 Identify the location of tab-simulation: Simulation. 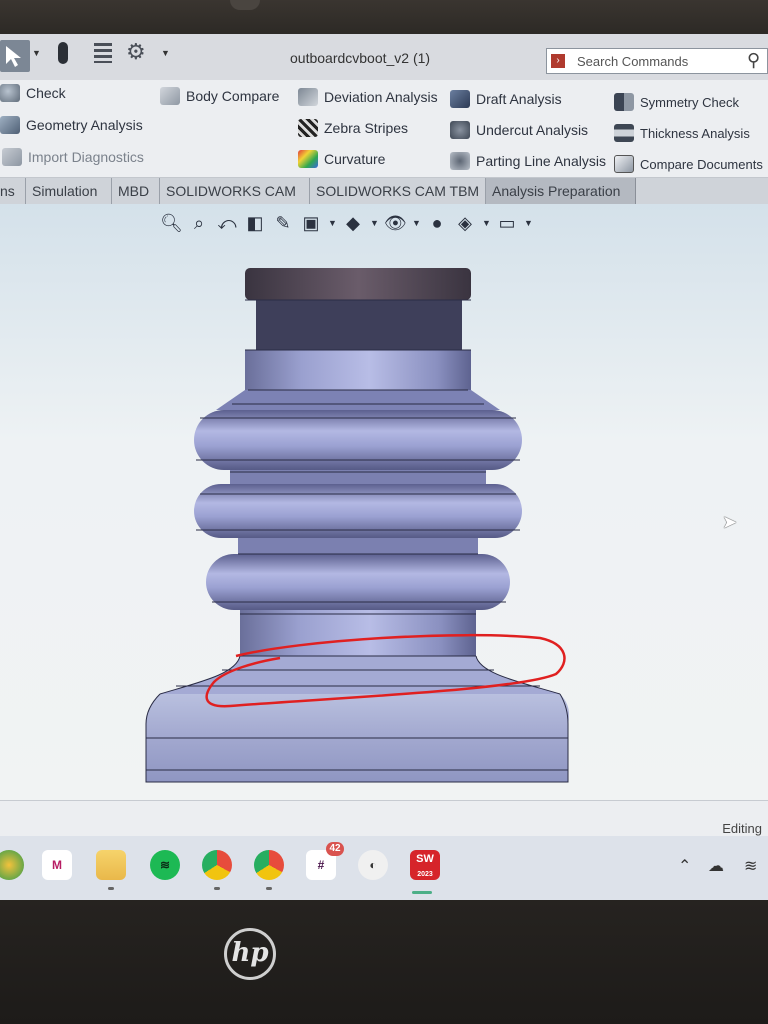
(69, 191).